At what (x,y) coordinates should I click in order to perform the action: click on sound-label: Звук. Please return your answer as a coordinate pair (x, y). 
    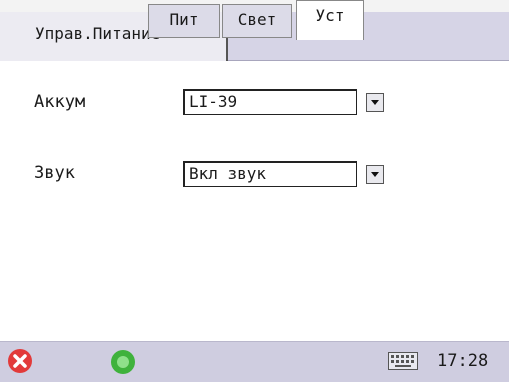
    Looking at the image, I should click on (54, 173).